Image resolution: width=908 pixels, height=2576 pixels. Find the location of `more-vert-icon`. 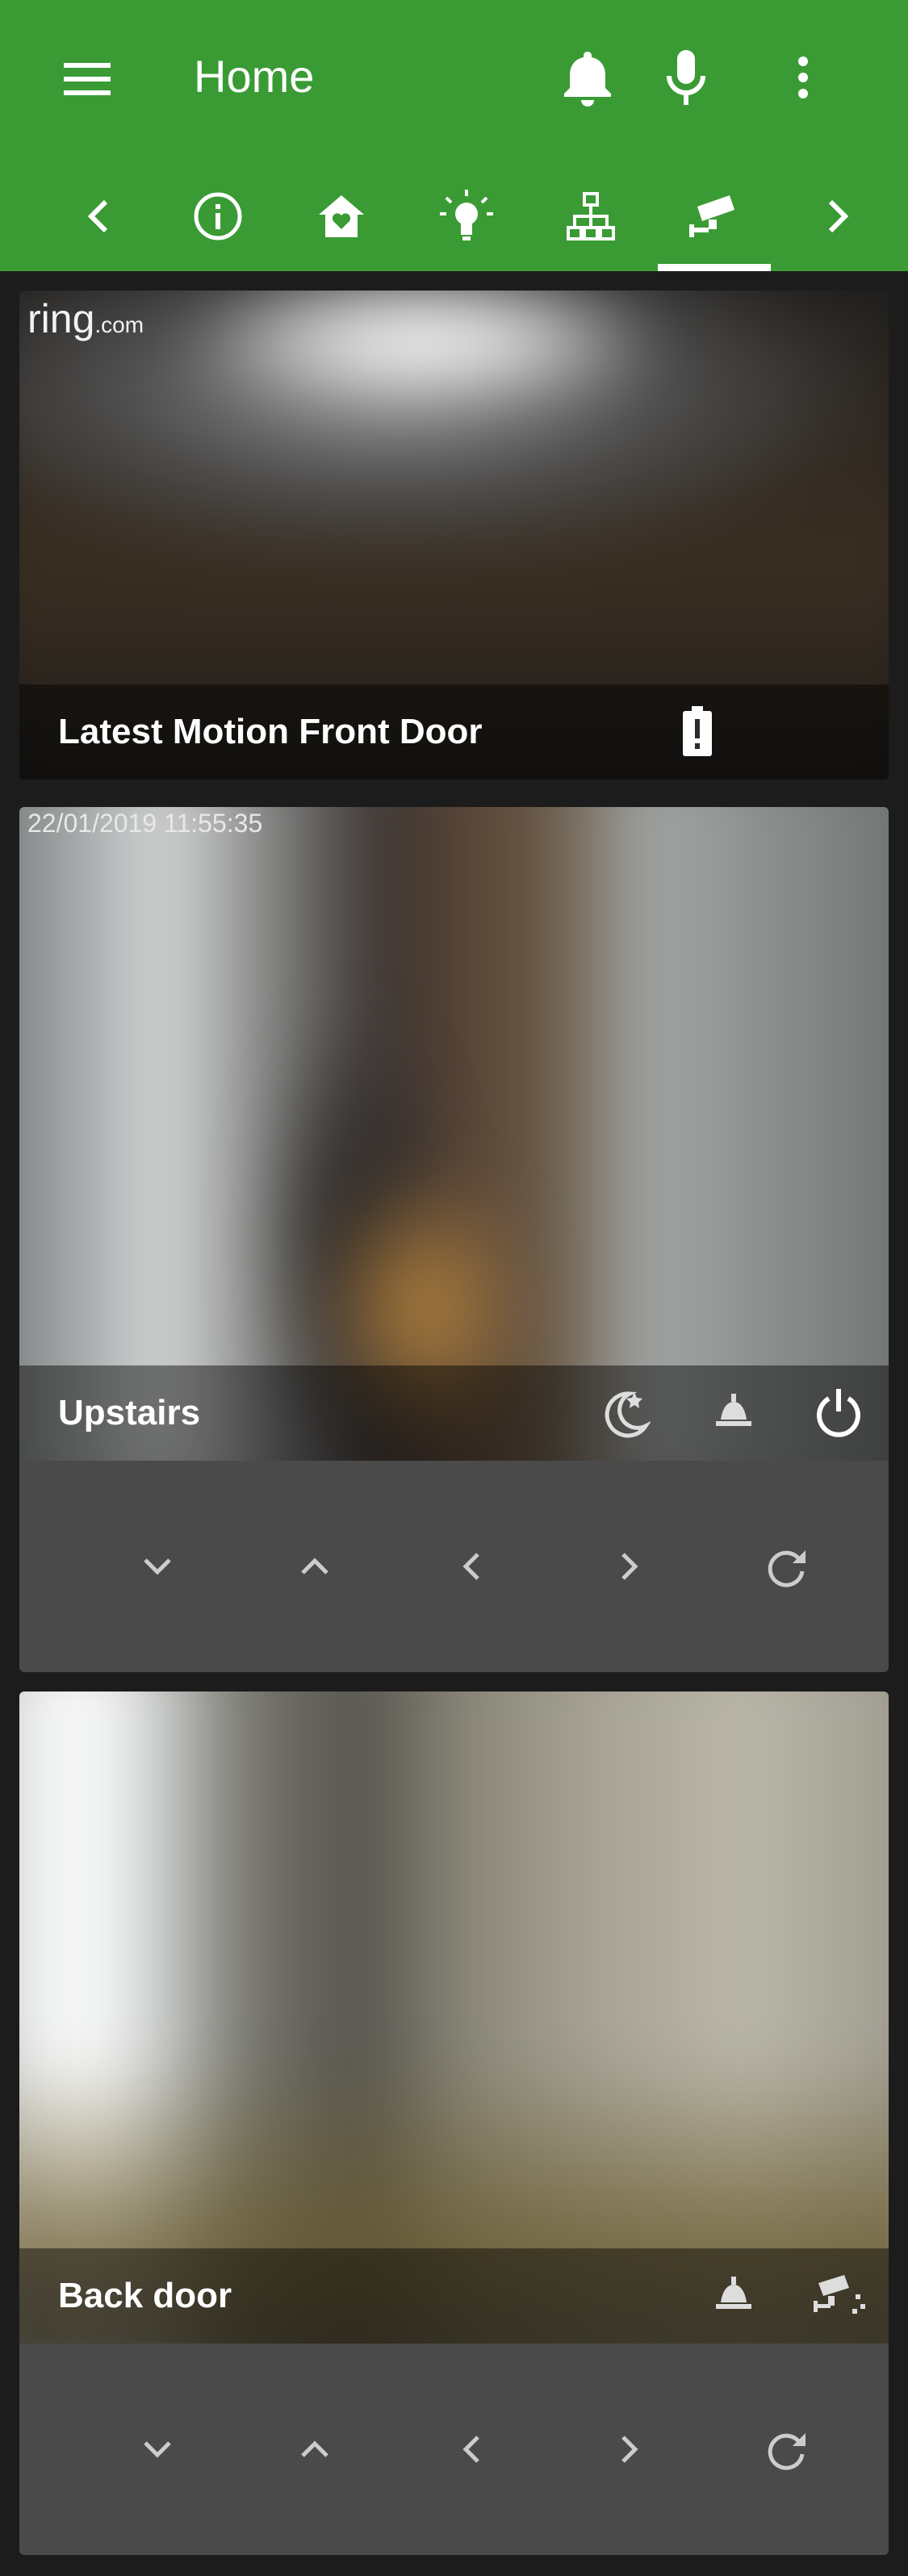

more-vert-icon is located at coordinates (803, 77).